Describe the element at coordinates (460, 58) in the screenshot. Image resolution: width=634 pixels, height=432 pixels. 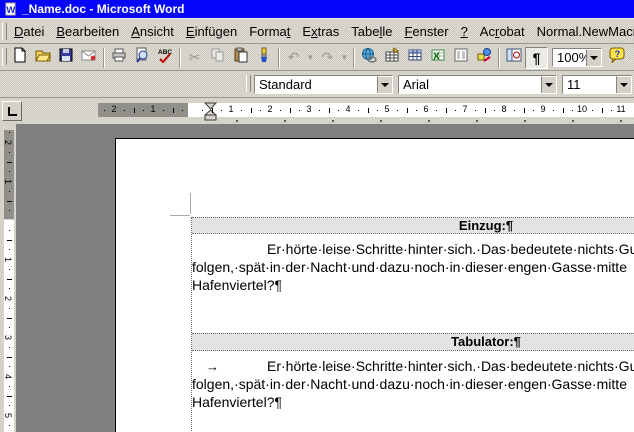
I see `columns-button` at that location.